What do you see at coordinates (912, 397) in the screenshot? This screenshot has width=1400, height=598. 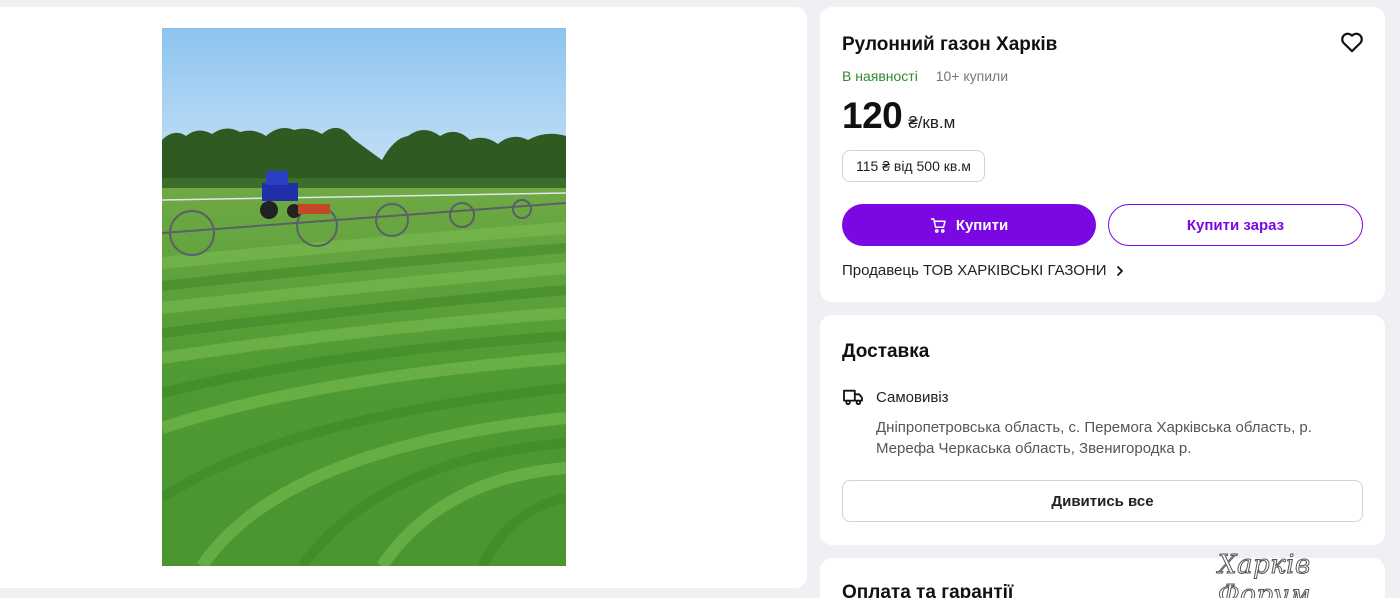 I see `pickup-method: Самовивіз` at bounding box center [912, 397].